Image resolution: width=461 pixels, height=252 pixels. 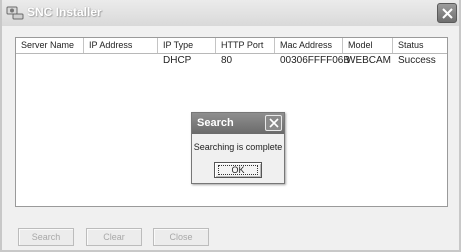 I want to click on cell-http-port: 80, so click(x=227, y=60).